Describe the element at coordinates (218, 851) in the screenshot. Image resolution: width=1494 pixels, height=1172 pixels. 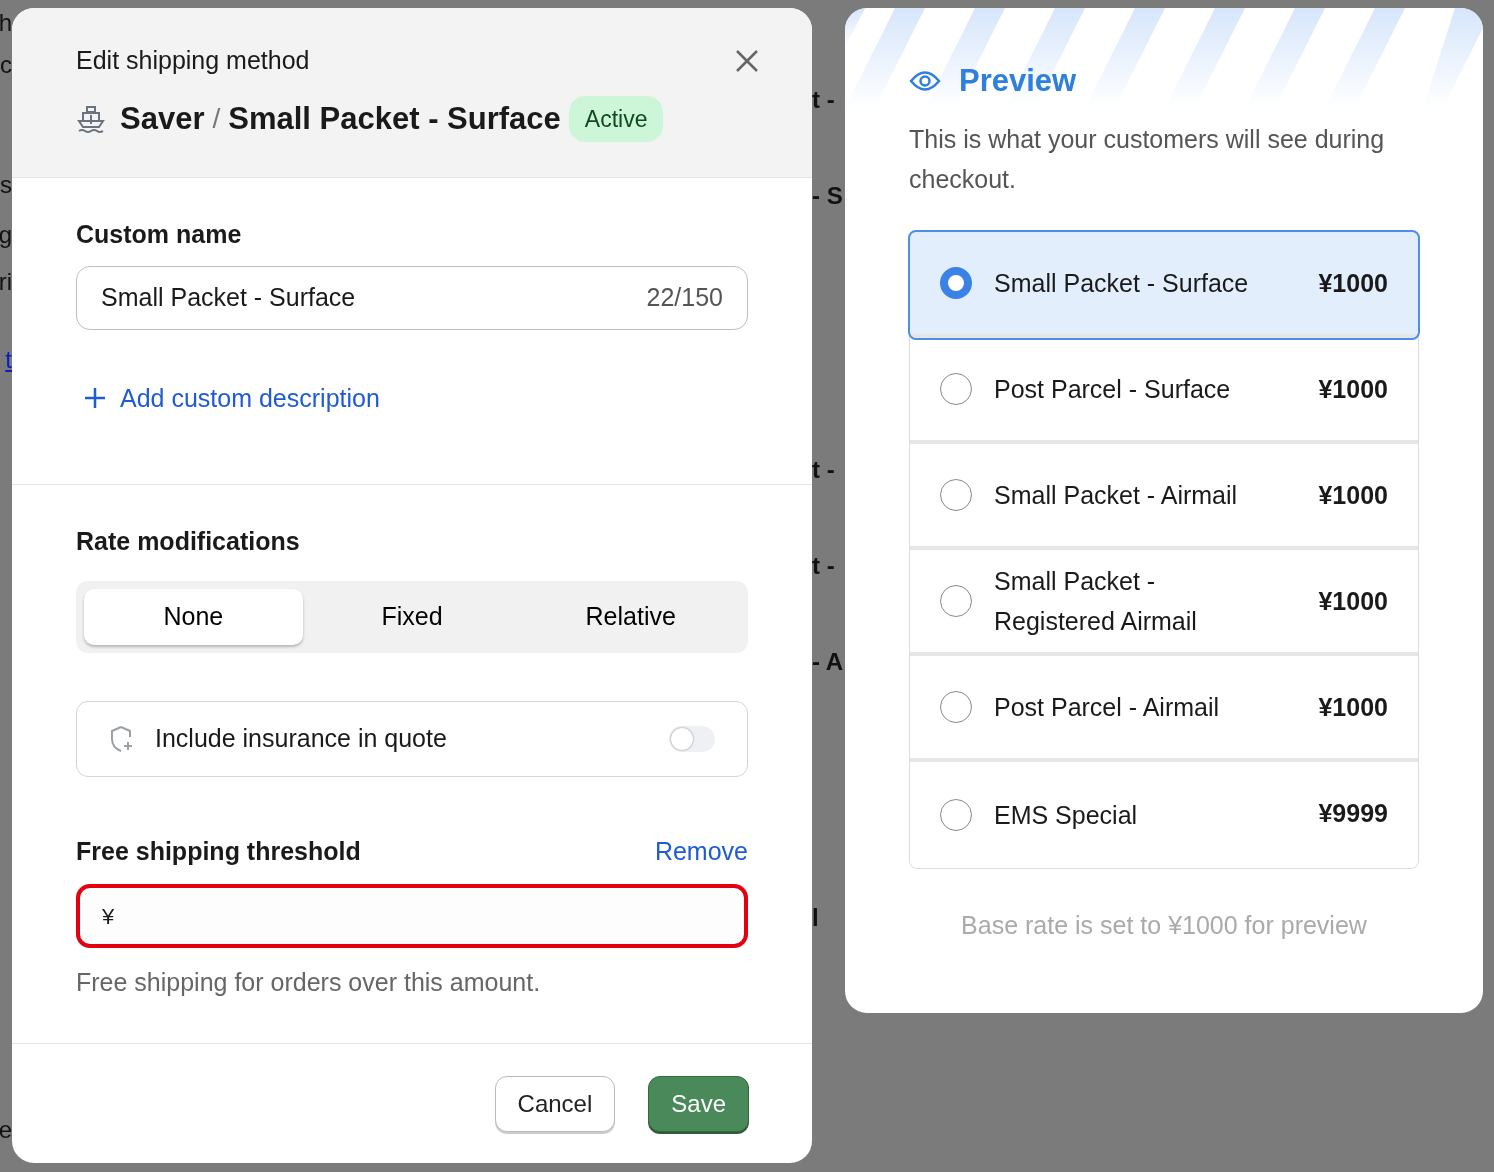
I see `field-label: Free shipping threshold` at that location.